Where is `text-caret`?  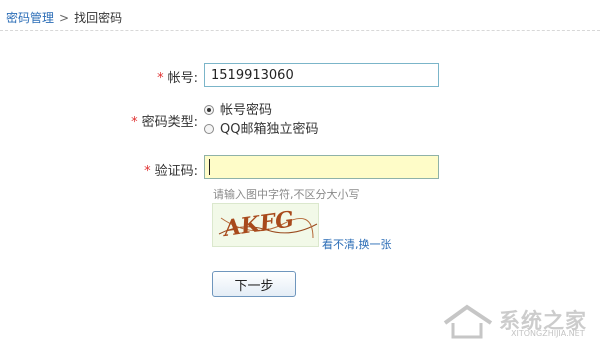 text-caret is located at coordinates (209, 167).